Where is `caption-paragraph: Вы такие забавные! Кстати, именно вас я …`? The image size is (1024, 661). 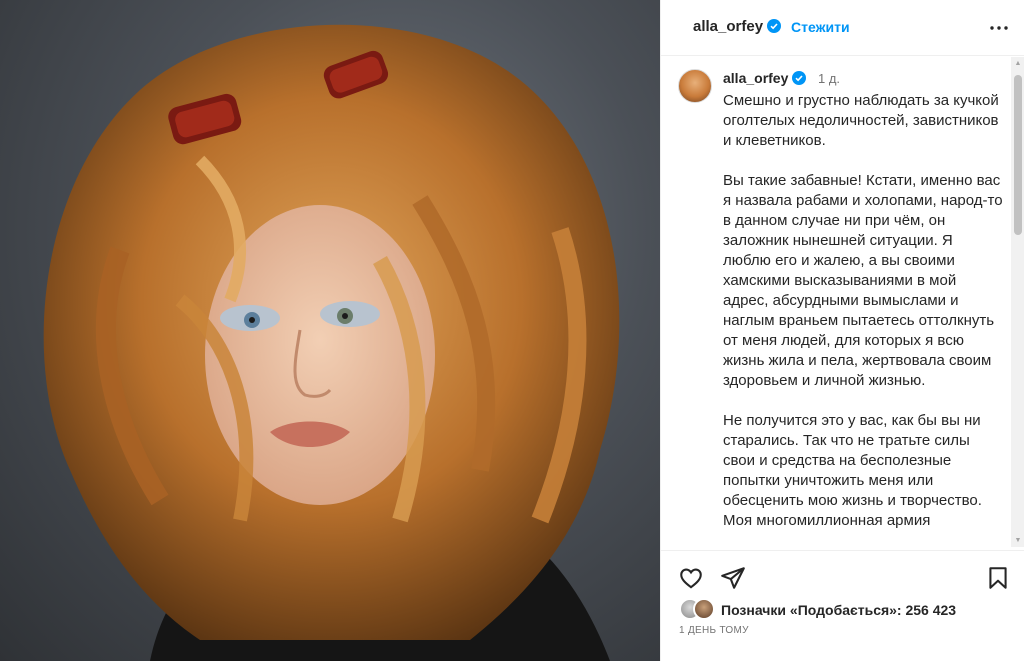
caption-paragraph: Вы такие забавные! Кстати, именно вас я … is located at coordinates (863, 280).